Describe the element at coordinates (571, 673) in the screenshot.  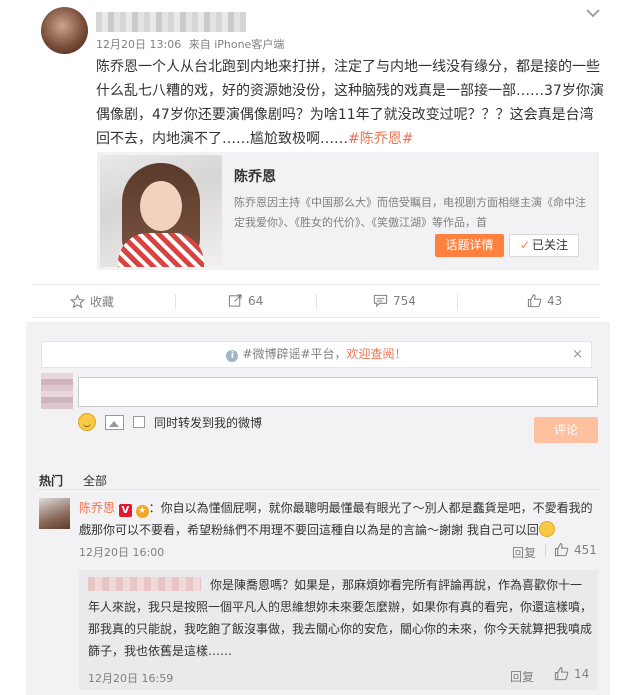
I see `reply-like-button: 14` at that location.